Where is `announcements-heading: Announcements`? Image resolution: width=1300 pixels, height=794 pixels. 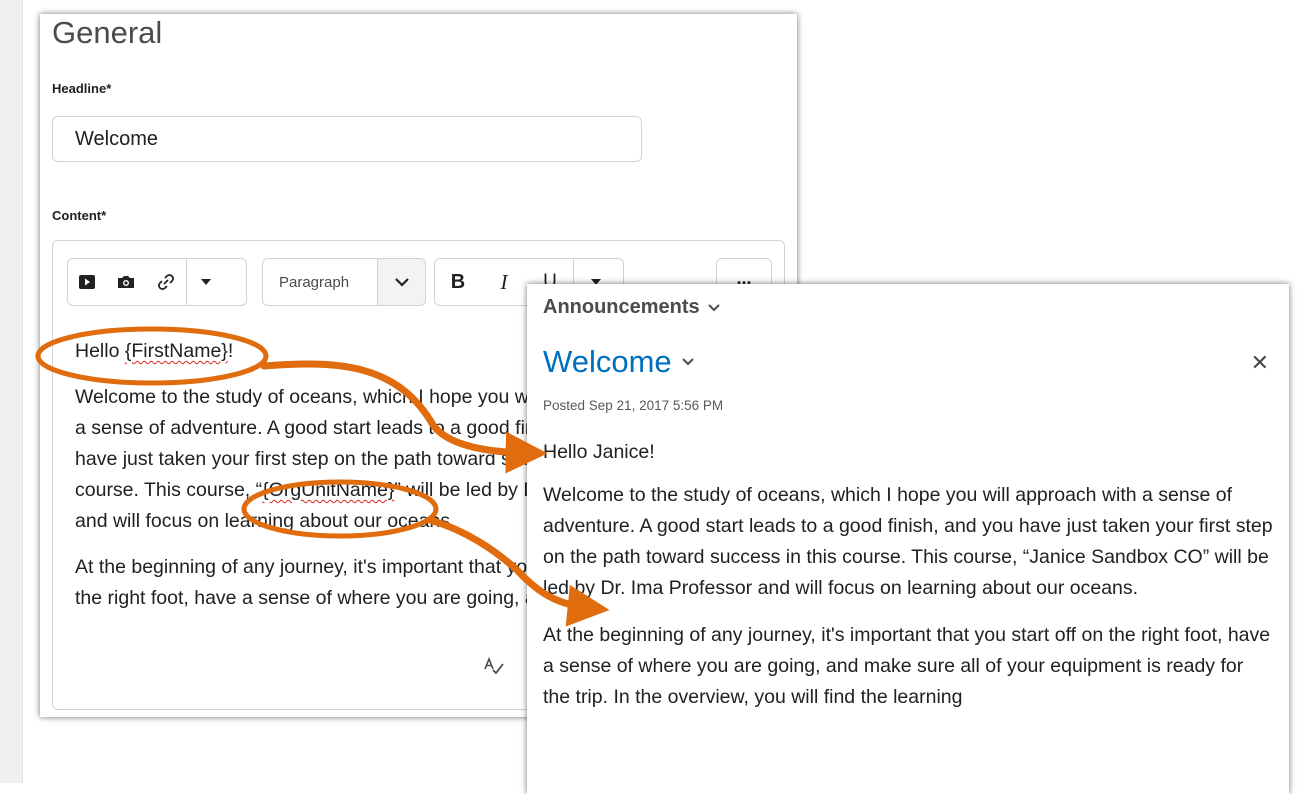 announcements-heading: Announcements is located at coordinates (621, 307).